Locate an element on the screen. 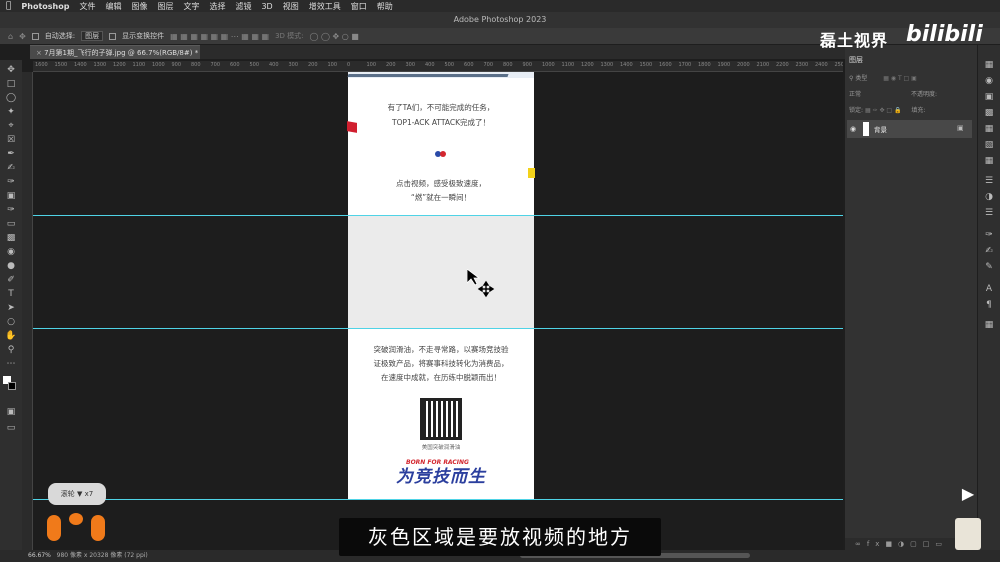 The height and width of the screenshot is (562, 1000). document-info: 980 像素 x 20328 像素 (72 ppi) is located at coordinates (102, 555).